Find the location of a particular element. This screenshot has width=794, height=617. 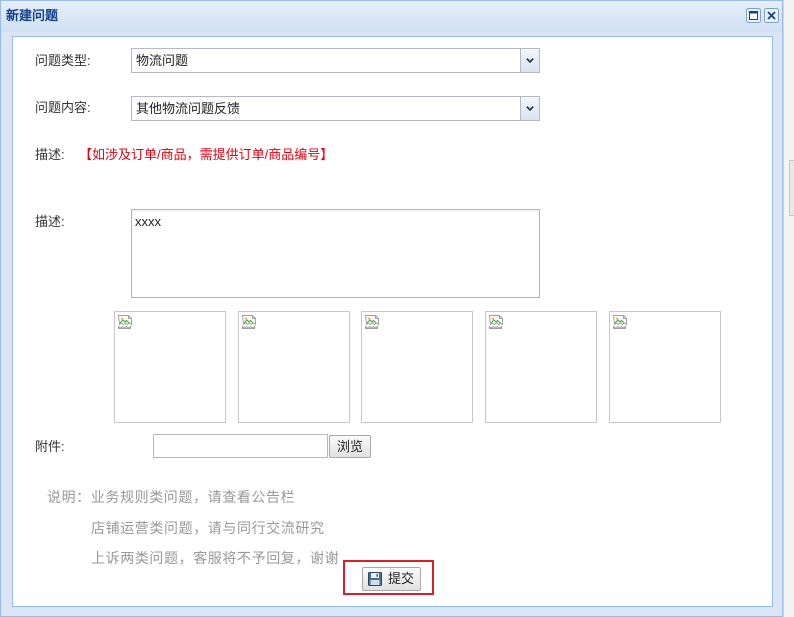

issue-content-value: 其他物流问题反馈 is located at coordinates (188, 108).